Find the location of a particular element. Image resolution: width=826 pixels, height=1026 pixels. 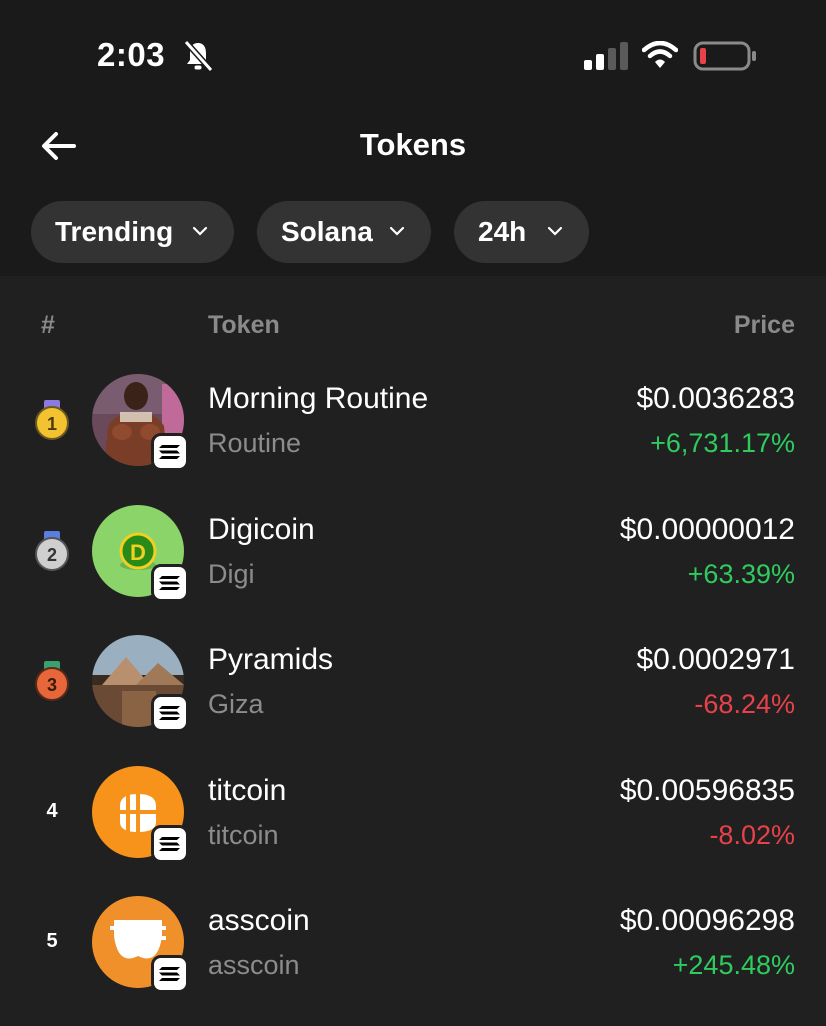

silver-medal-icon: 2 is located at coordinates (52, 551).